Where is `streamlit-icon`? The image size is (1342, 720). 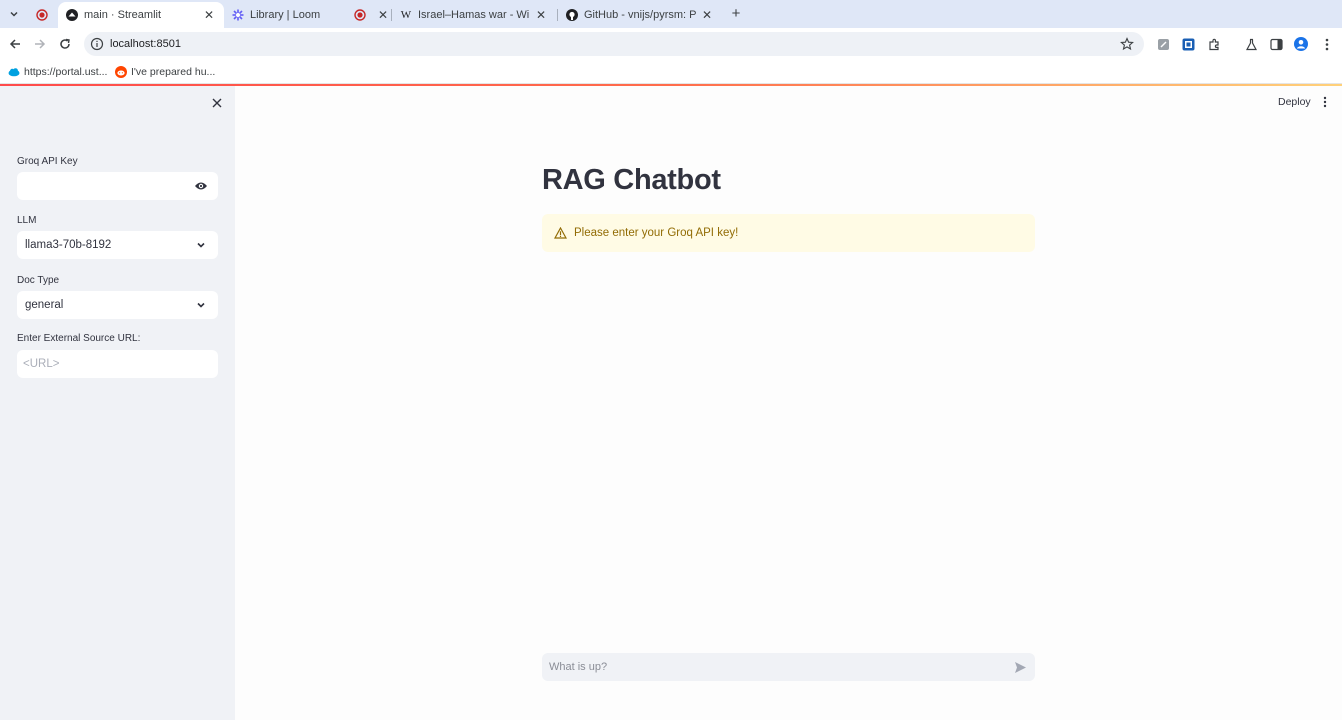
streamlit-icon is located at coordinates (72, 15).